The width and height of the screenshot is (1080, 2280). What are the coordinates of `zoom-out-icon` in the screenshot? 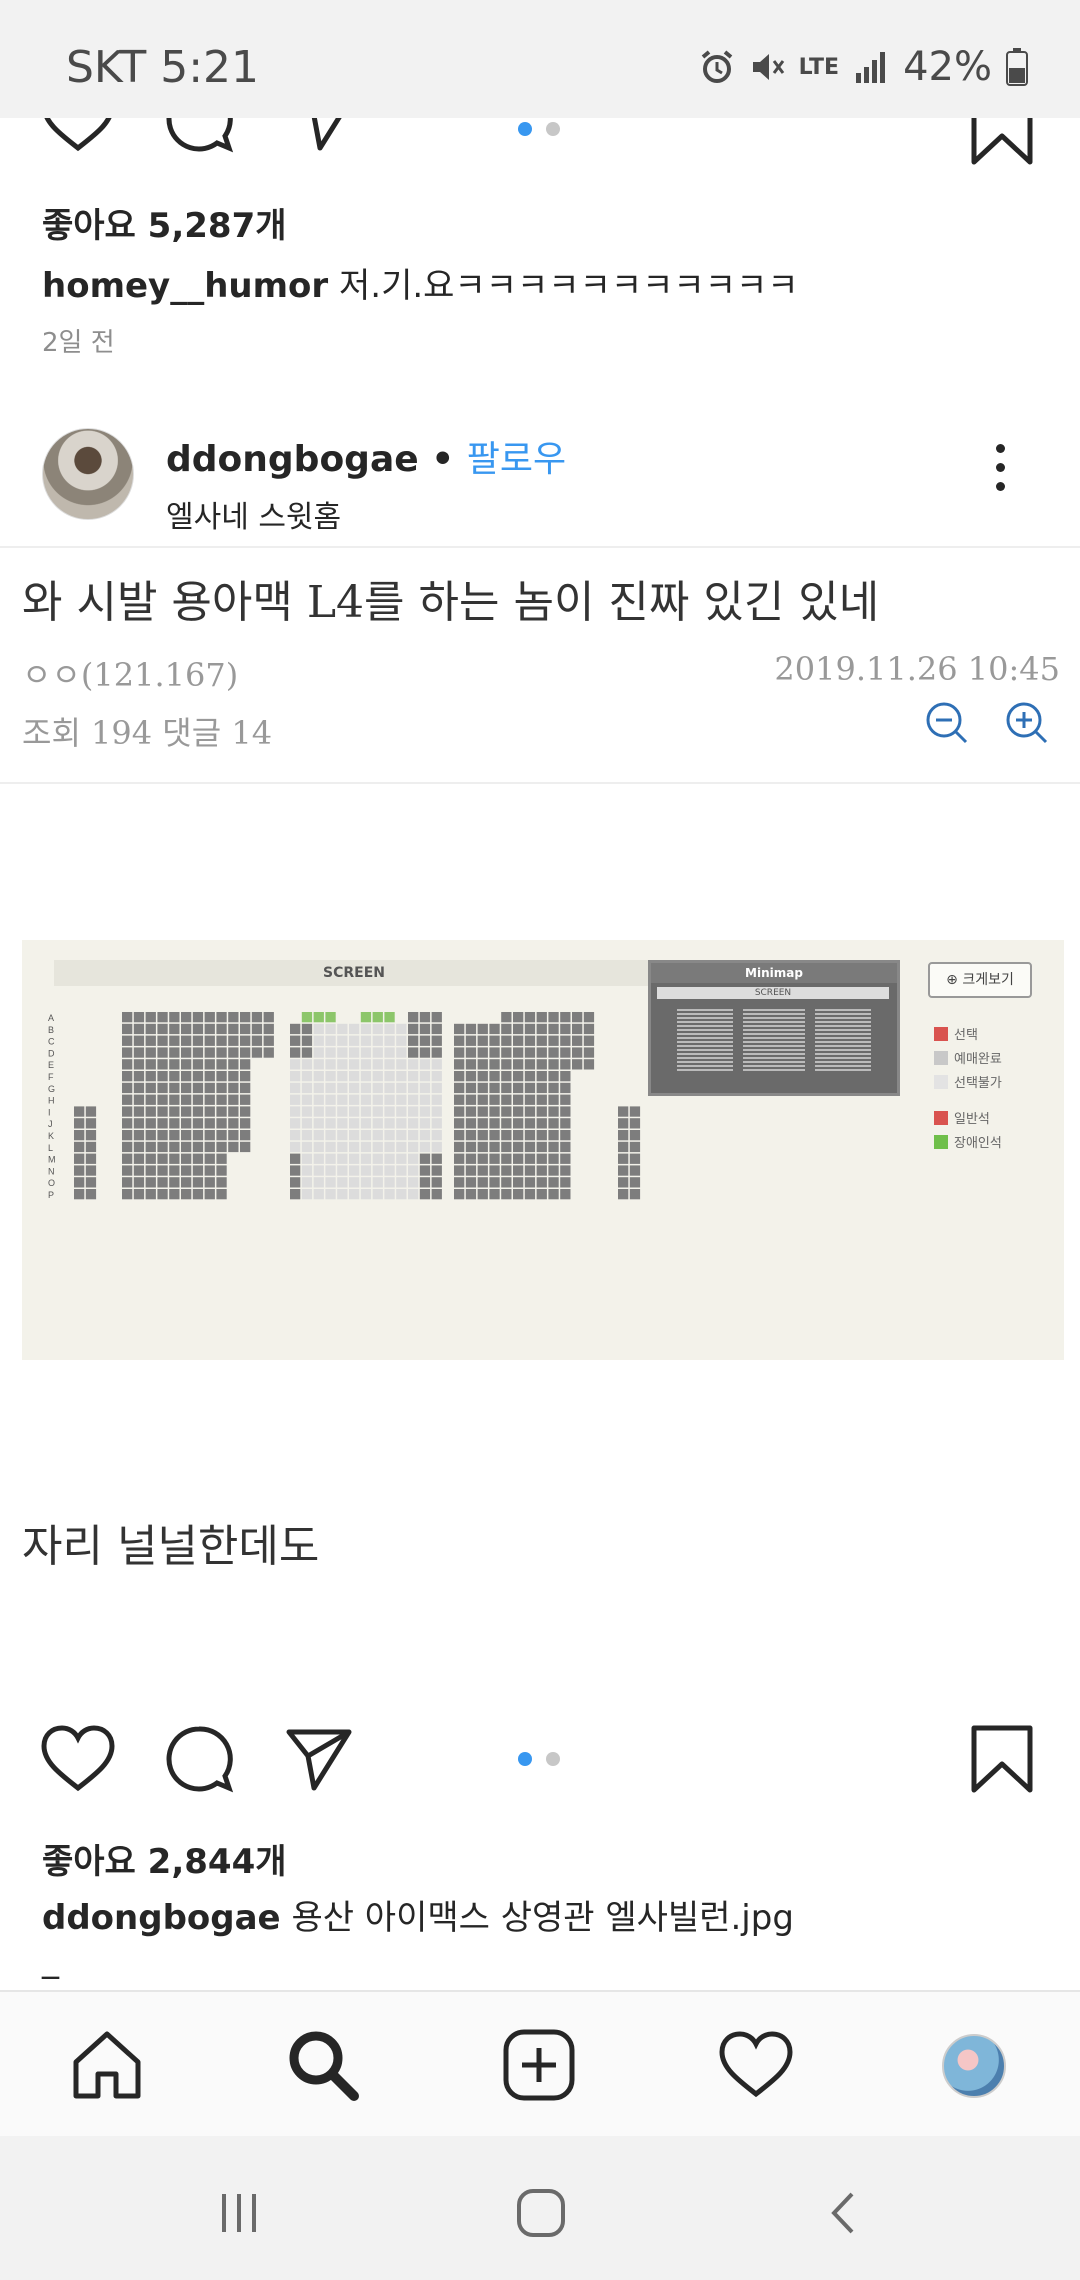 It's located at (947, 723).